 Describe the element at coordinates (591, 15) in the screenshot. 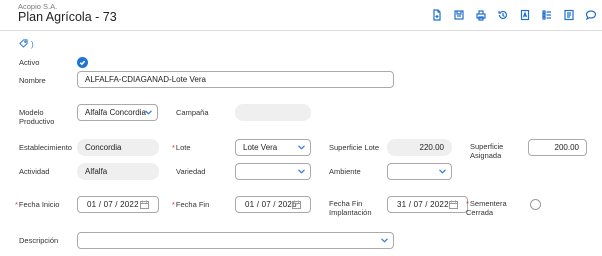

I see `comment-icon` at that location.